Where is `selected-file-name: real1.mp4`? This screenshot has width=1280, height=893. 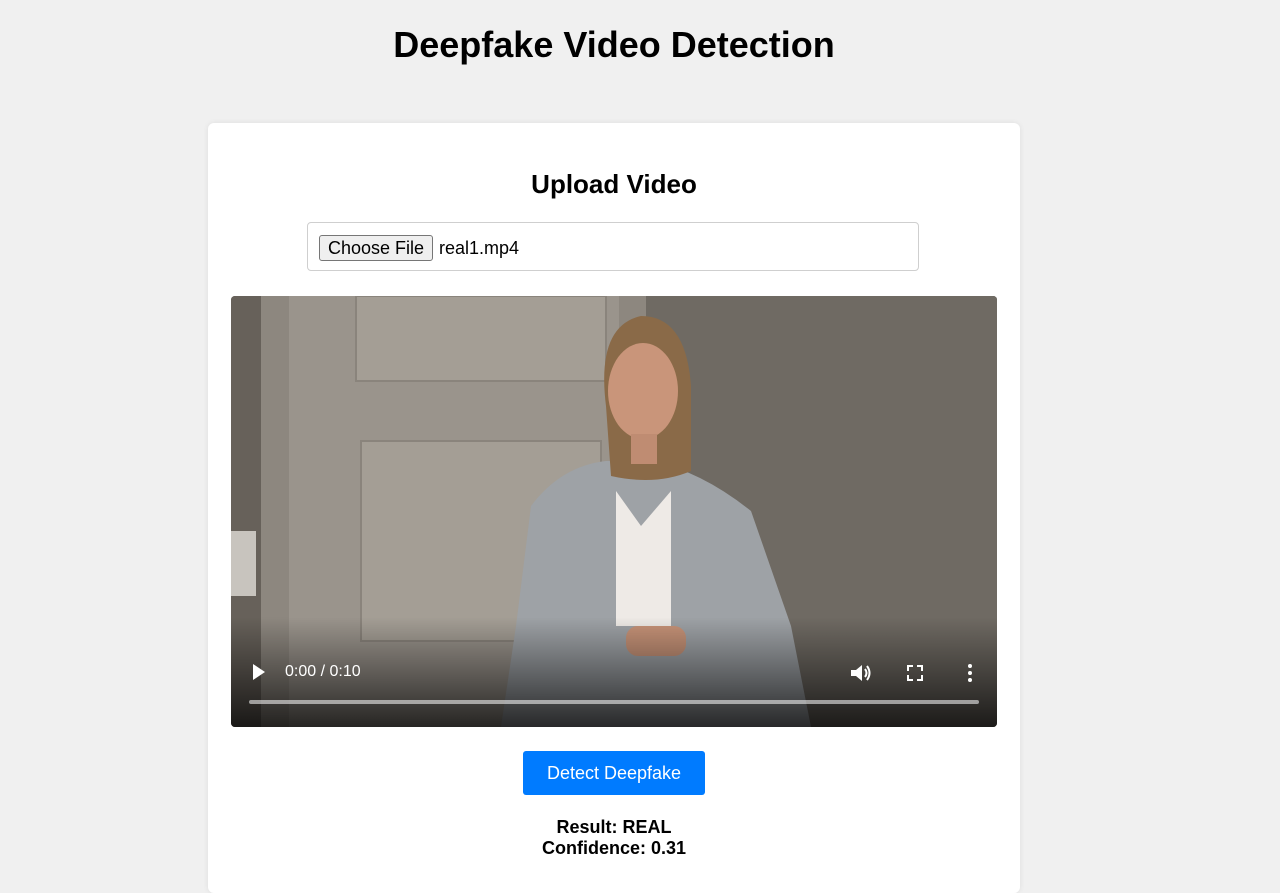 selected-file-name: real1.mp4 is located at coordinates (479, 248).